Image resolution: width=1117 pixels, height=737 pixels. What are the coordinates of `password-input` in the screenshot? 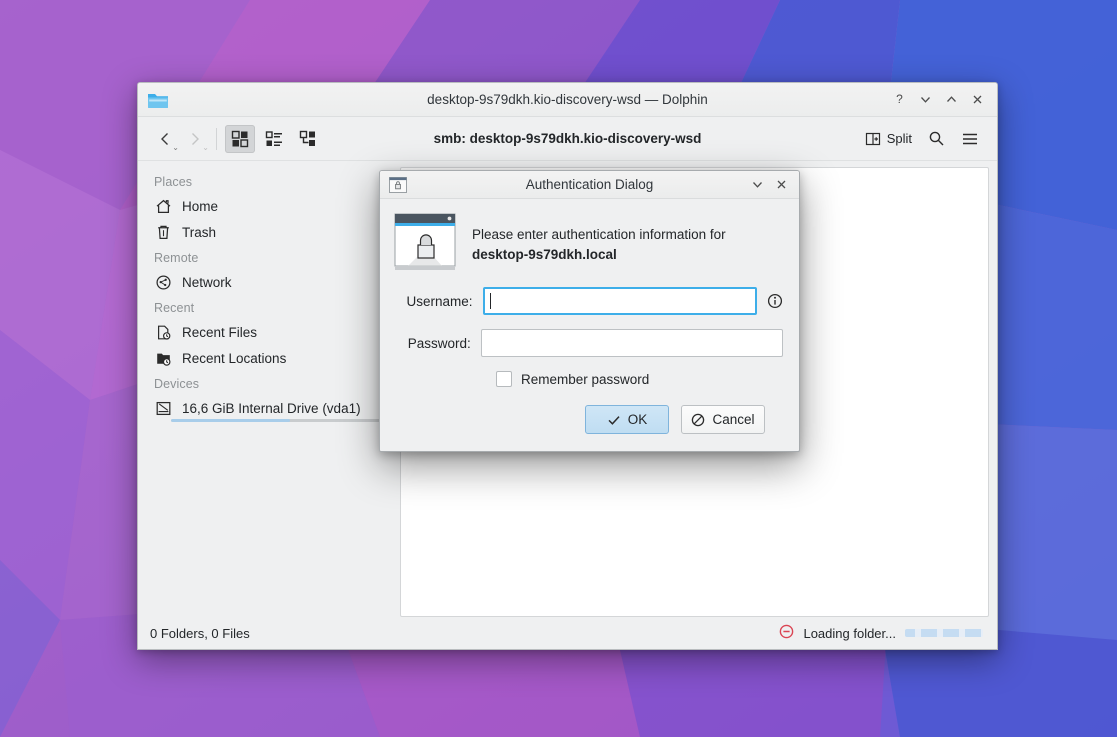 It's located at (631, 343).